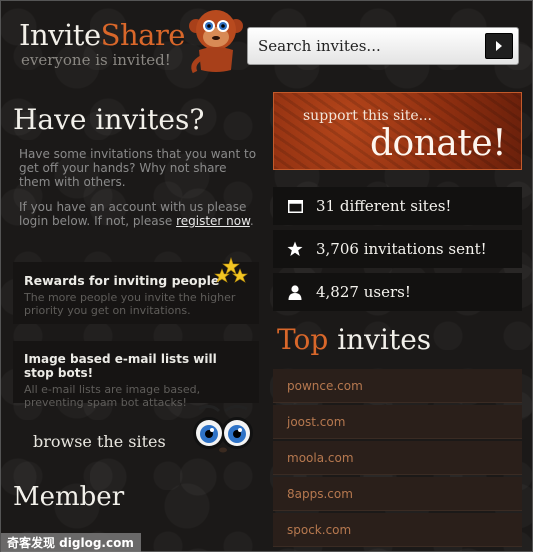  I want to click on stat-text: 3,706 invitations sent!, so click(401, 249).